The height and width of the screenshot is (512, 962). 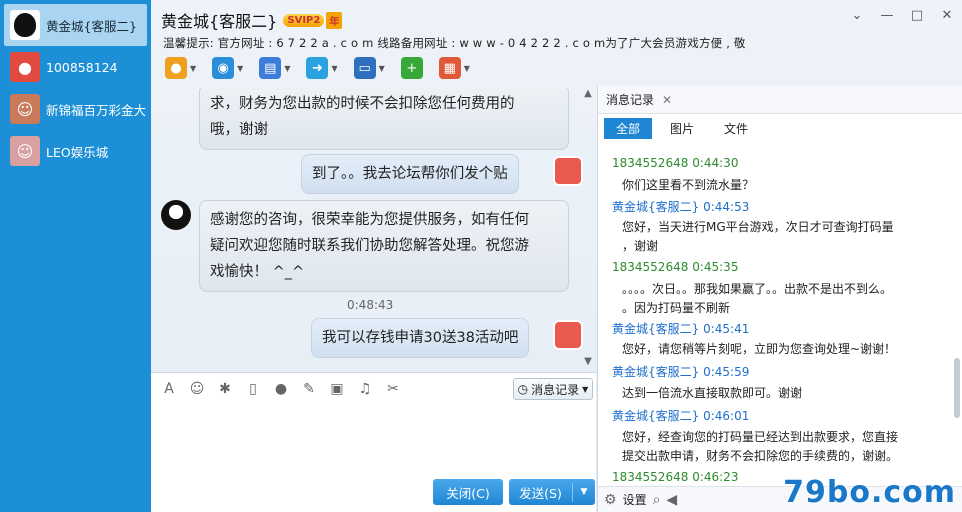 I want to click on message-line: 到了。。我去论坛帮你们发个贴, so click(x=410, y=174).